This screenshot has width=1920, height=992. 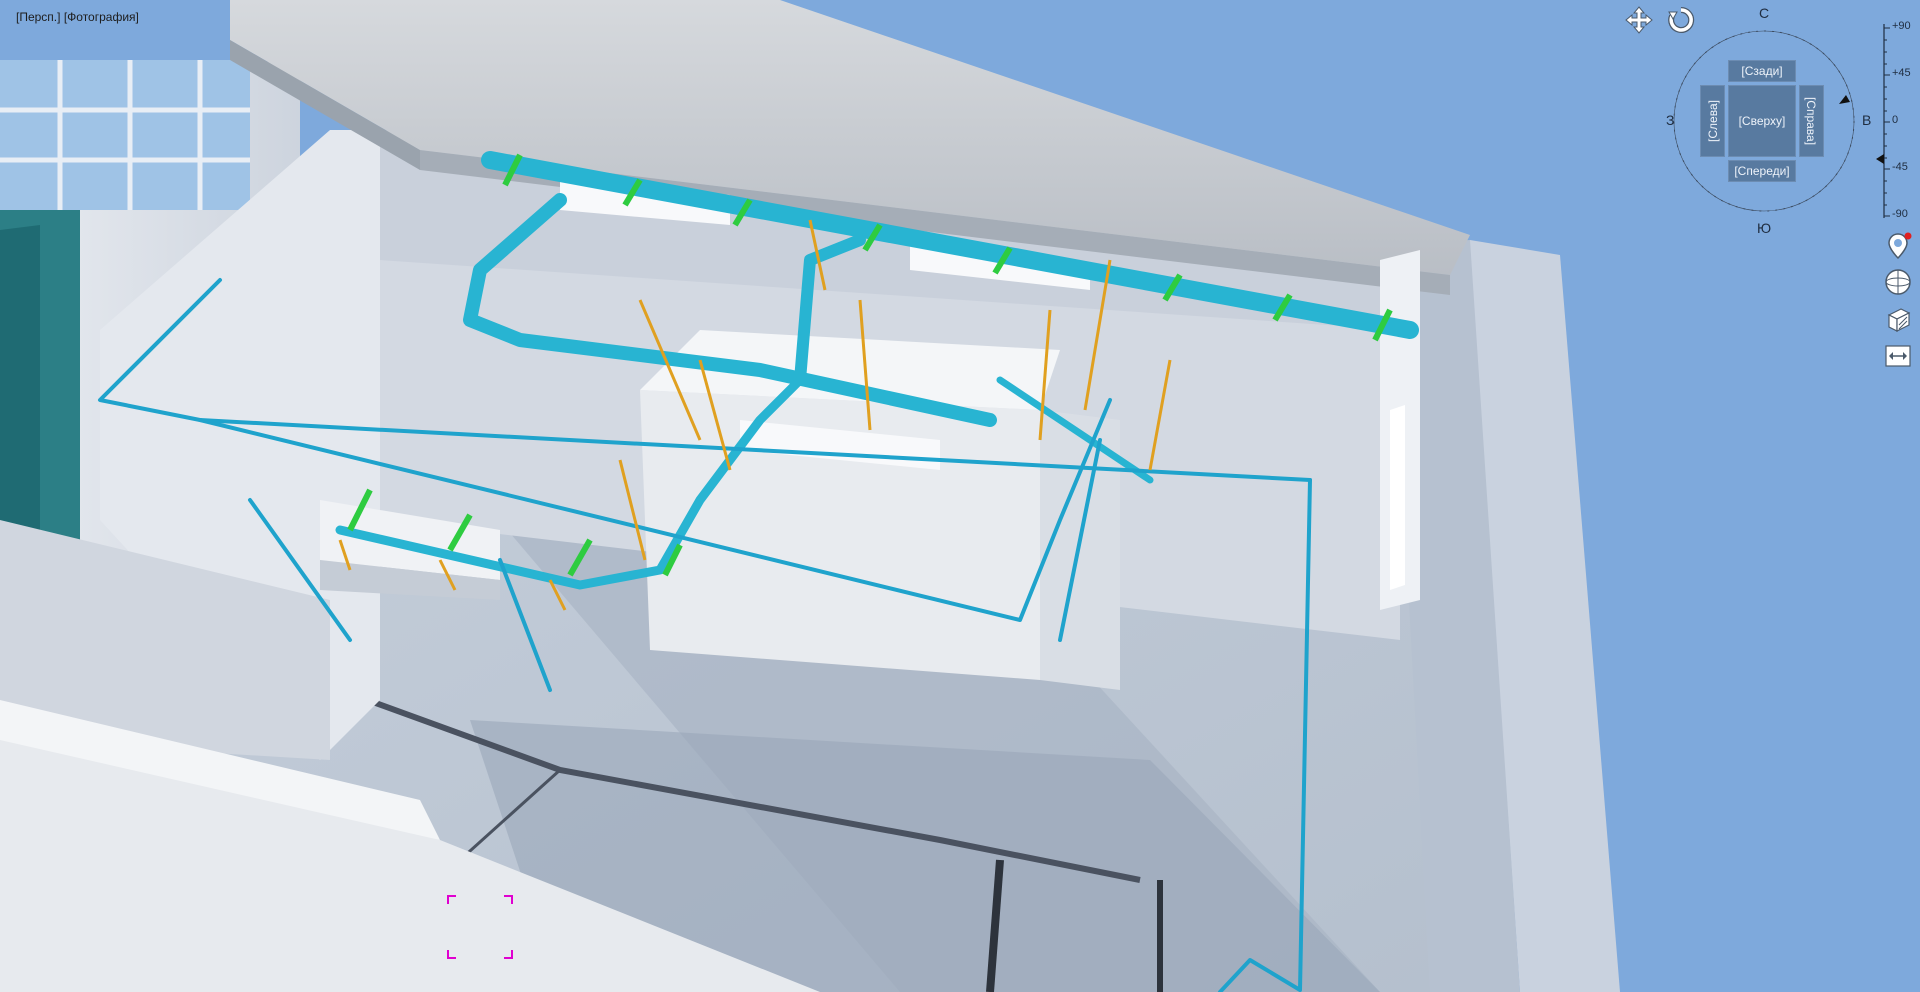 I want to click on cube-face-right-label: [Справа], so click(x=1811, y=121).